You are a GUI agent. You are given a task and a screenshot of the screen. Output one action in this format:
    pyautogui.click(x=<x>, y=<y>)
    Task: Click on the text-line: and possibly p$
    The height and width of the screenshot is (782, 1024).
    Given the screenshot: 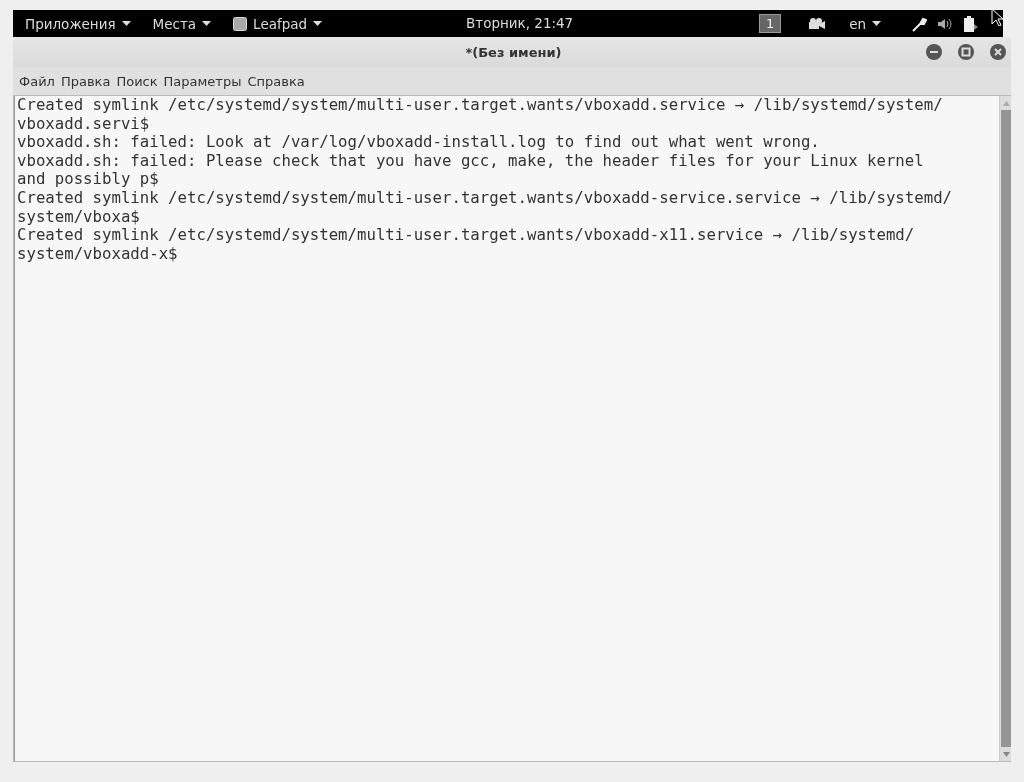 What is the action you would take?
    pyautogui.click(x=88, y=179)
    